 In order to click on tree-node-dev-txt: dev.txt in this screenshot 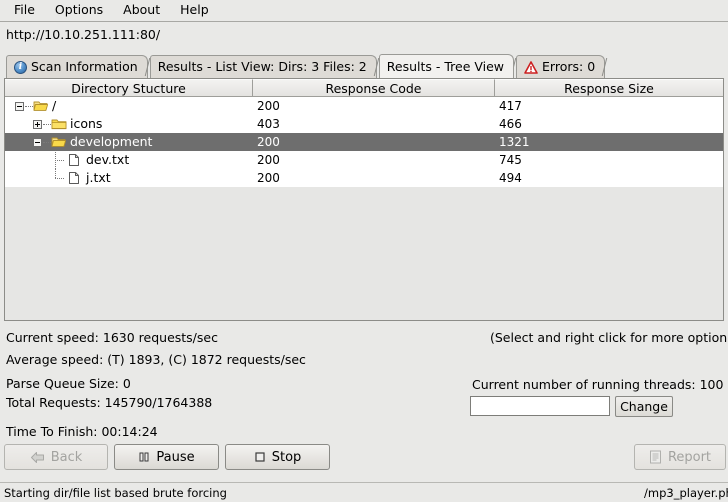, I will do `click(129, 160)`.